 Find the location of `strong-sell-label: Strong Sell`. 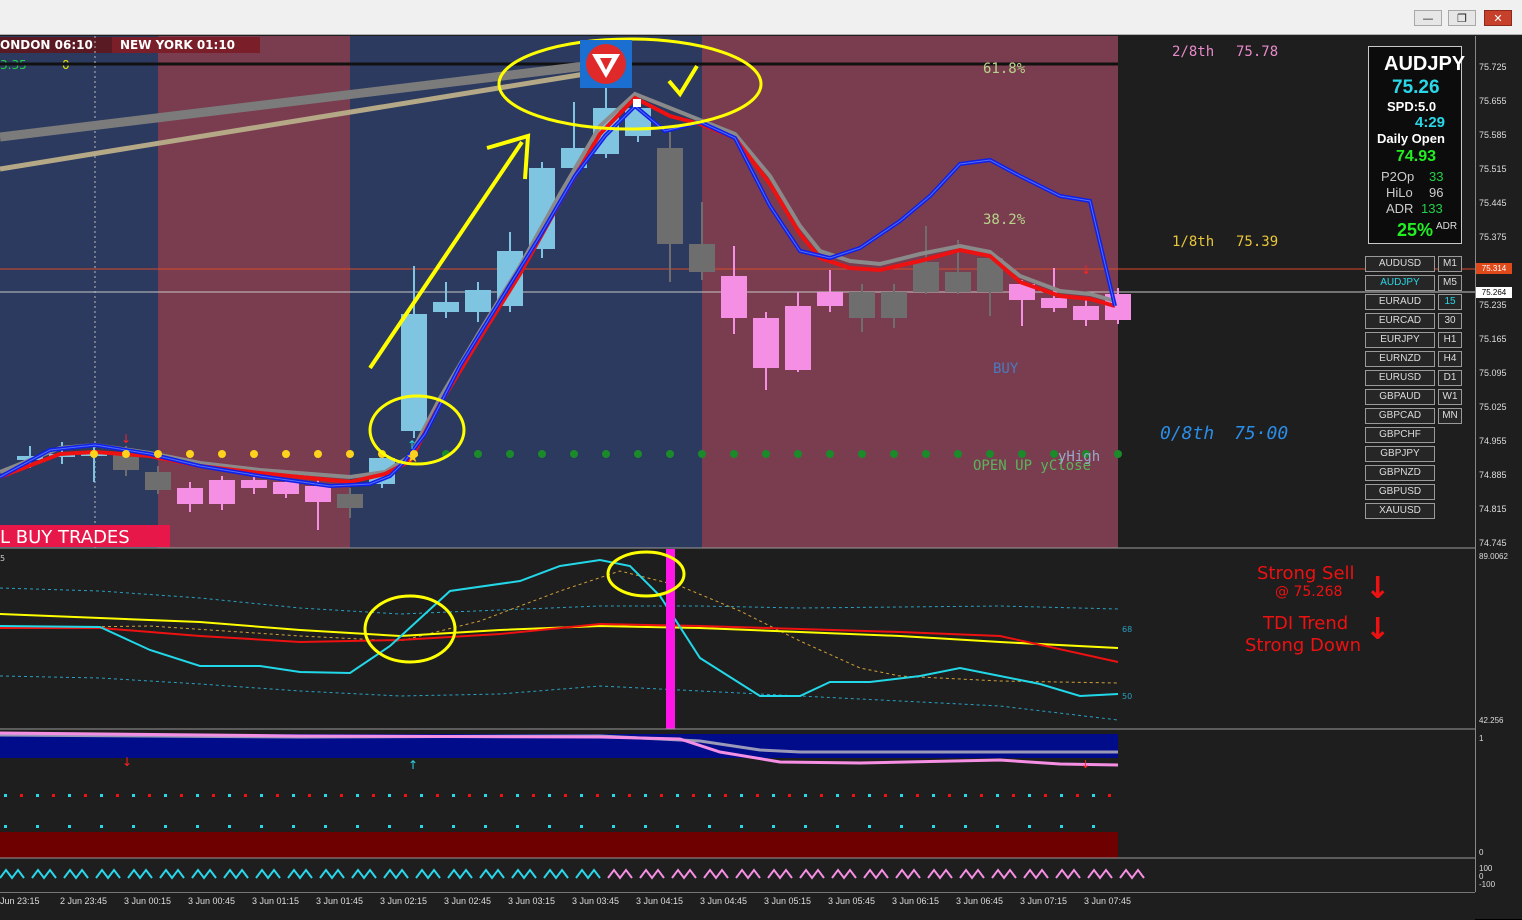

strong-sell-label: Strong Sell is located at coordinates (1306, 573).